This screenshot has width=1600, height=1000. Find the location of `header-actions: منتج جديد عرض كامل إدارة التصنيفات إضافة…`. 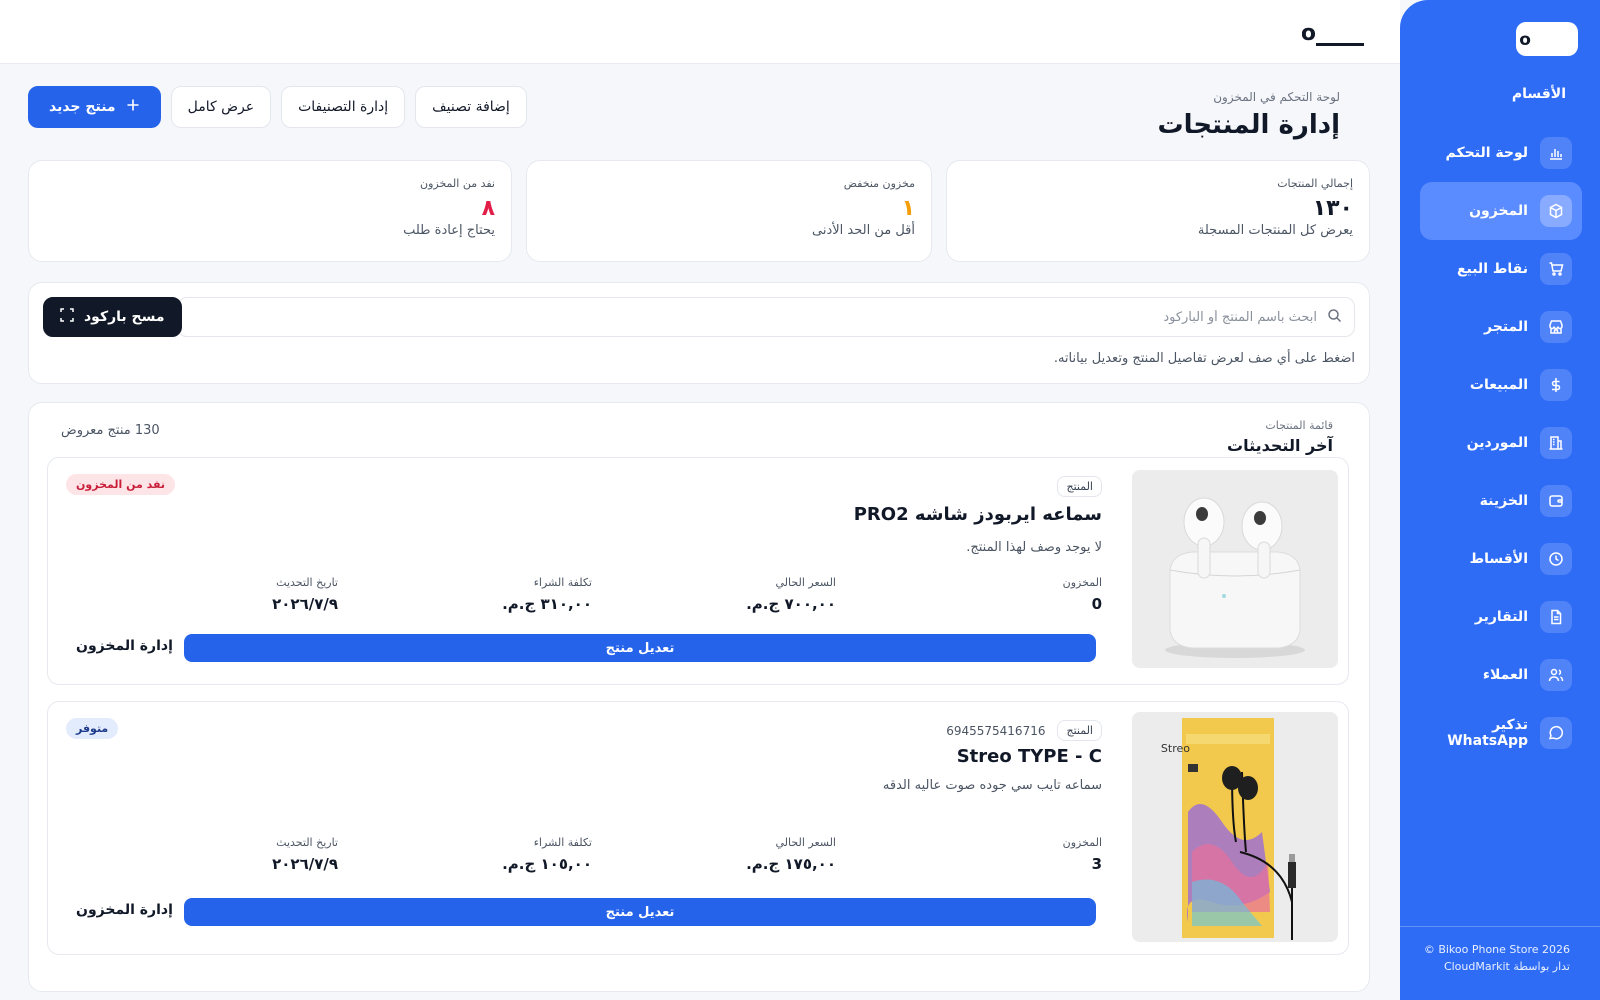

header-actions: منتج جديد عرض كامل إدارة التصنيفات إضافة… is located at coordinates (277, 107).